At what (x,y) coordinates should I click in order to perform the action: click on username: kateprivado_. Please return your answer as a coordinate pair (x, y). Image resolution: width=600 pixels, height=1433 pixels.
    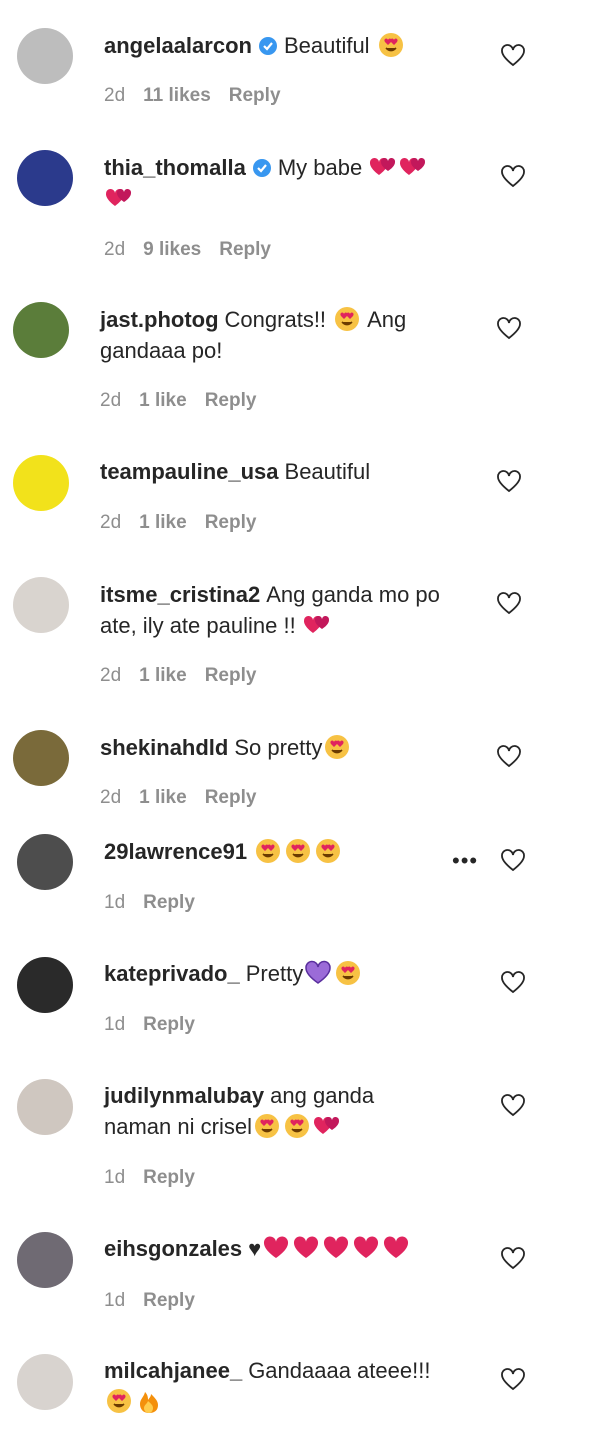
    Looking at the image, I should click on (172, 973).